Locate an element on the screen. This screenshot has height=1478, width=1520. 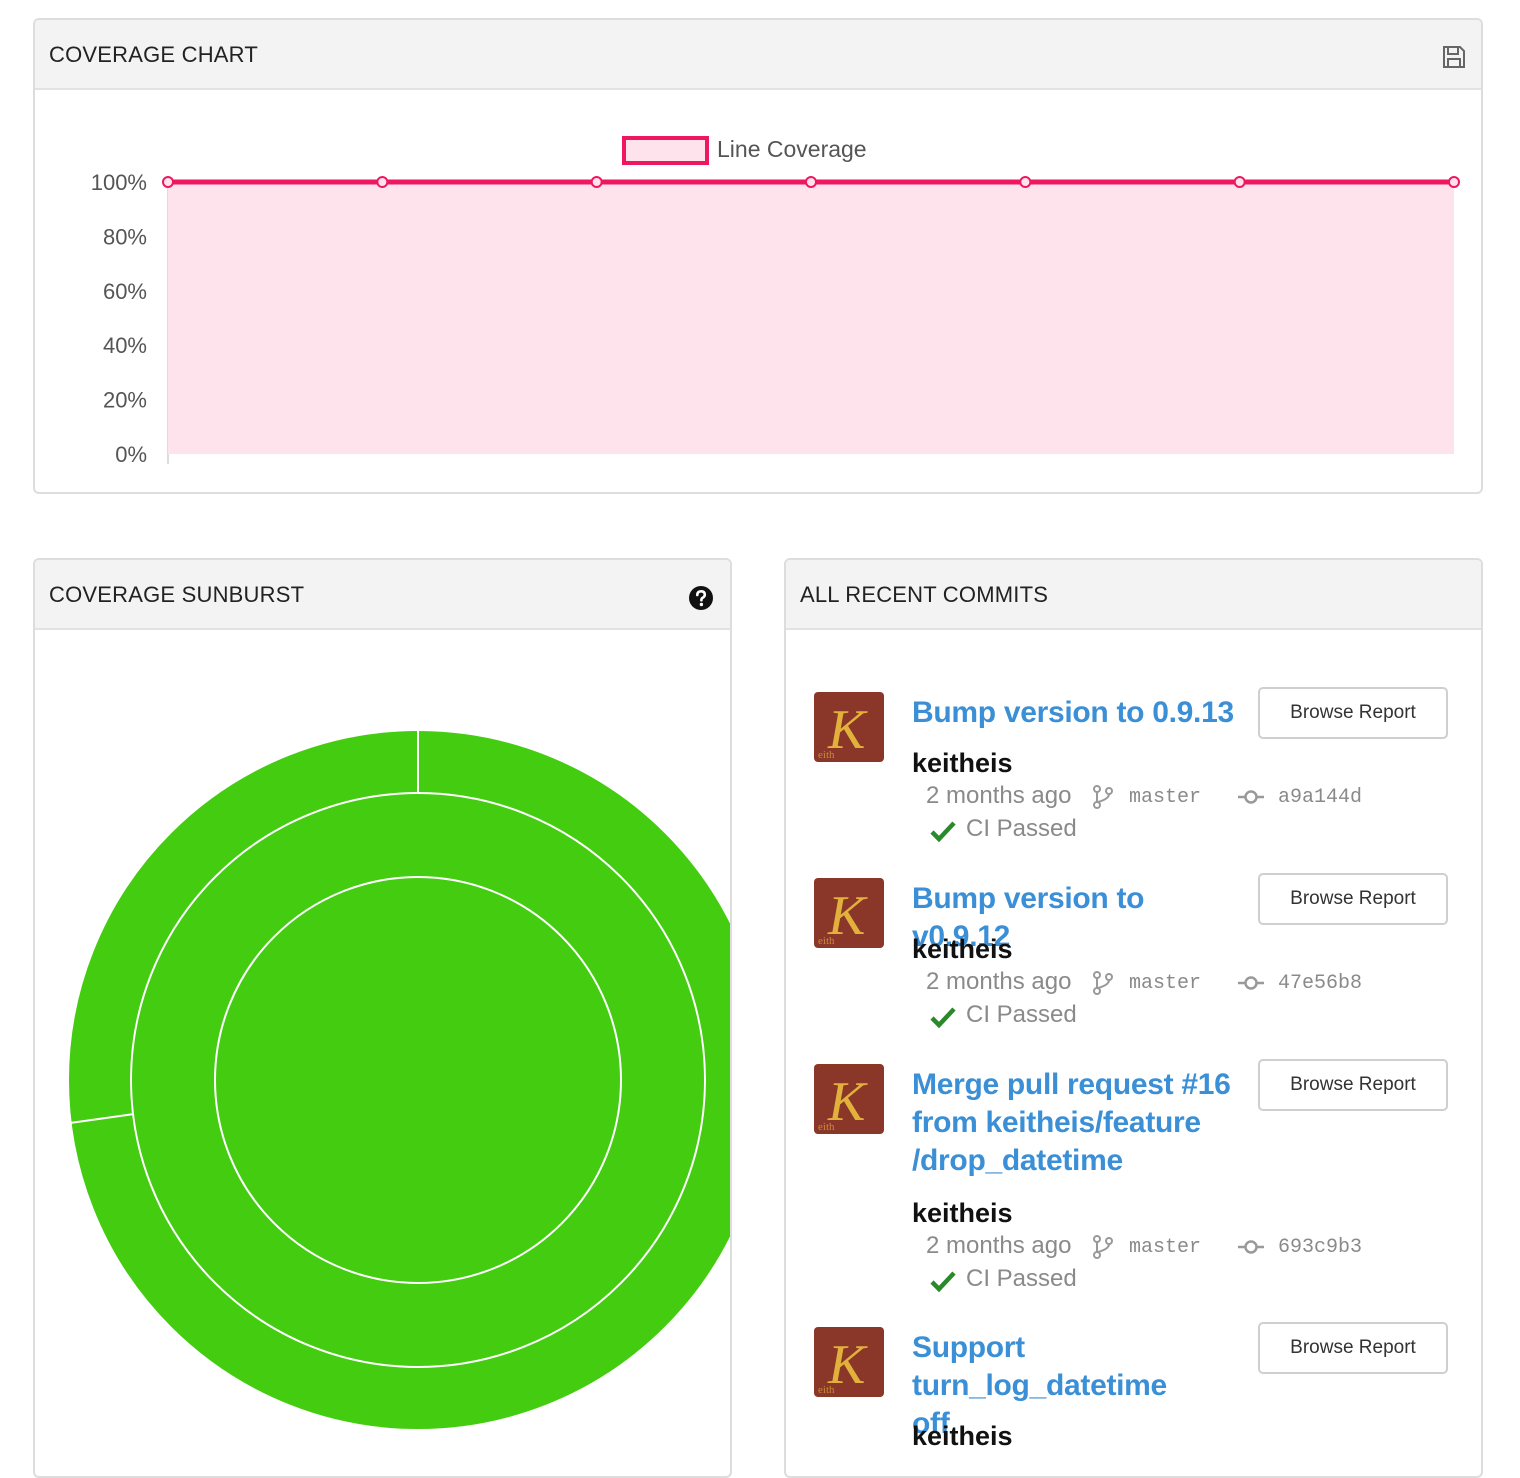
commit-title-link: Bump version to 0.9.13 is located at coordinates (1077, 713).